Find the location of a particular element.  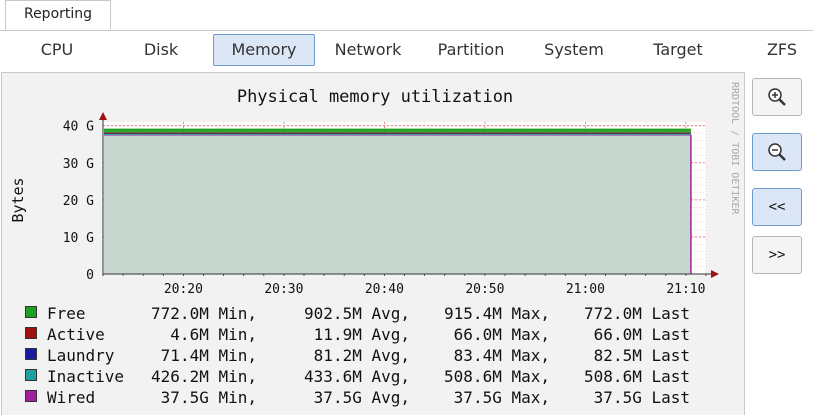

y-tick-label: 10 G is located at coordinates (78, 238).